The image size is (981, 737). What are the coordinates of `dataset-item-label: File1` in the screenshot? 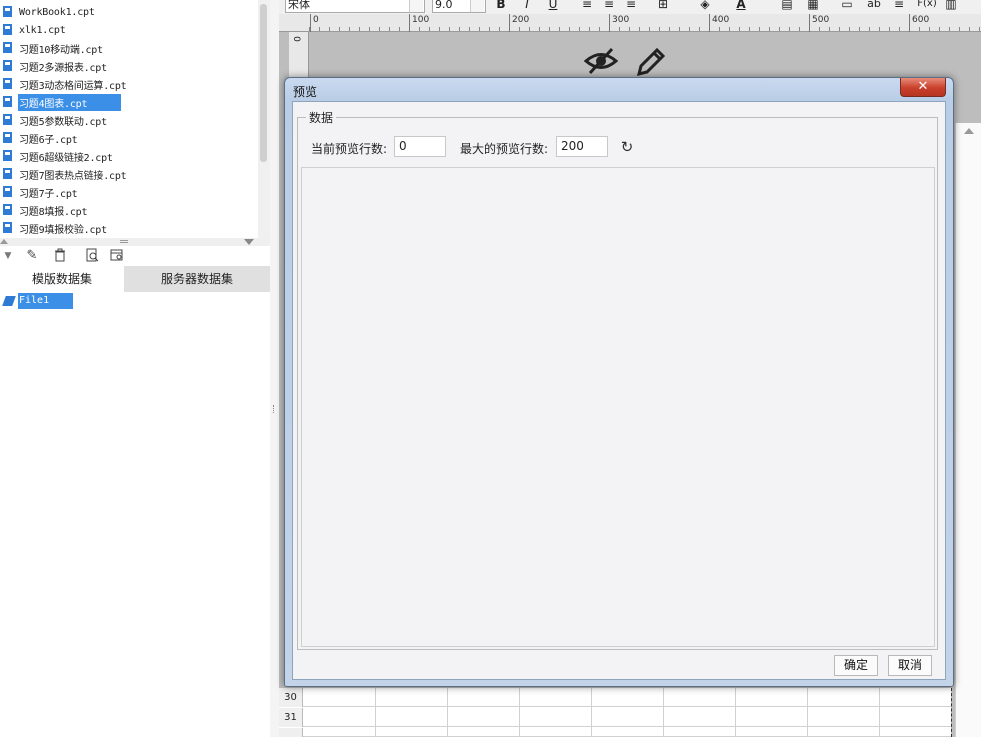 It's located at (45, 301).